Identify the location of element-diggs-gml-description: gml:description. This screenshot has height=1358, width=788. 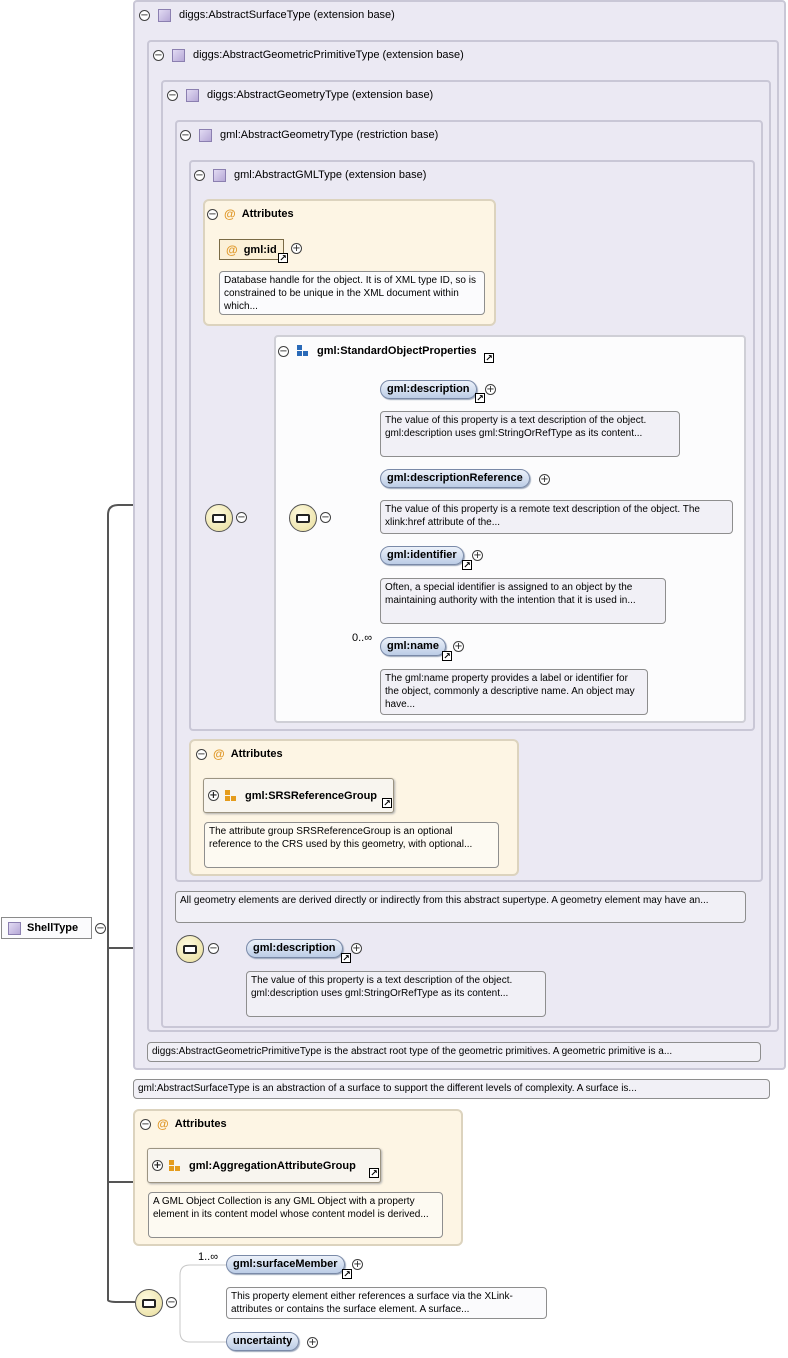
(294, 948).